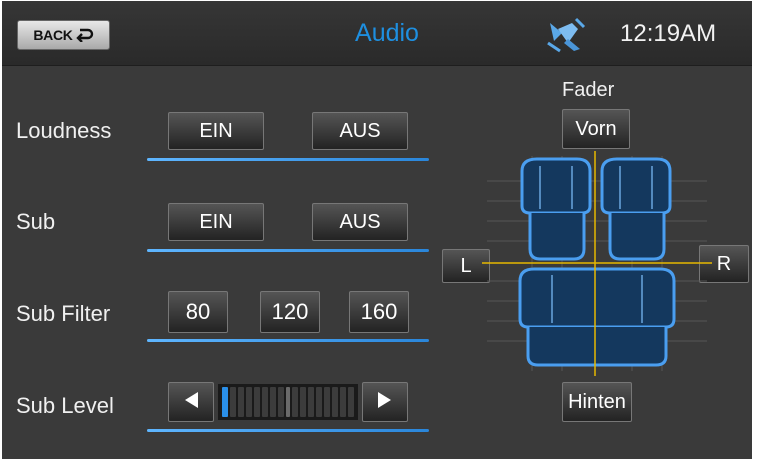  I want to click on right-triangle-icon, so click(385, 402).